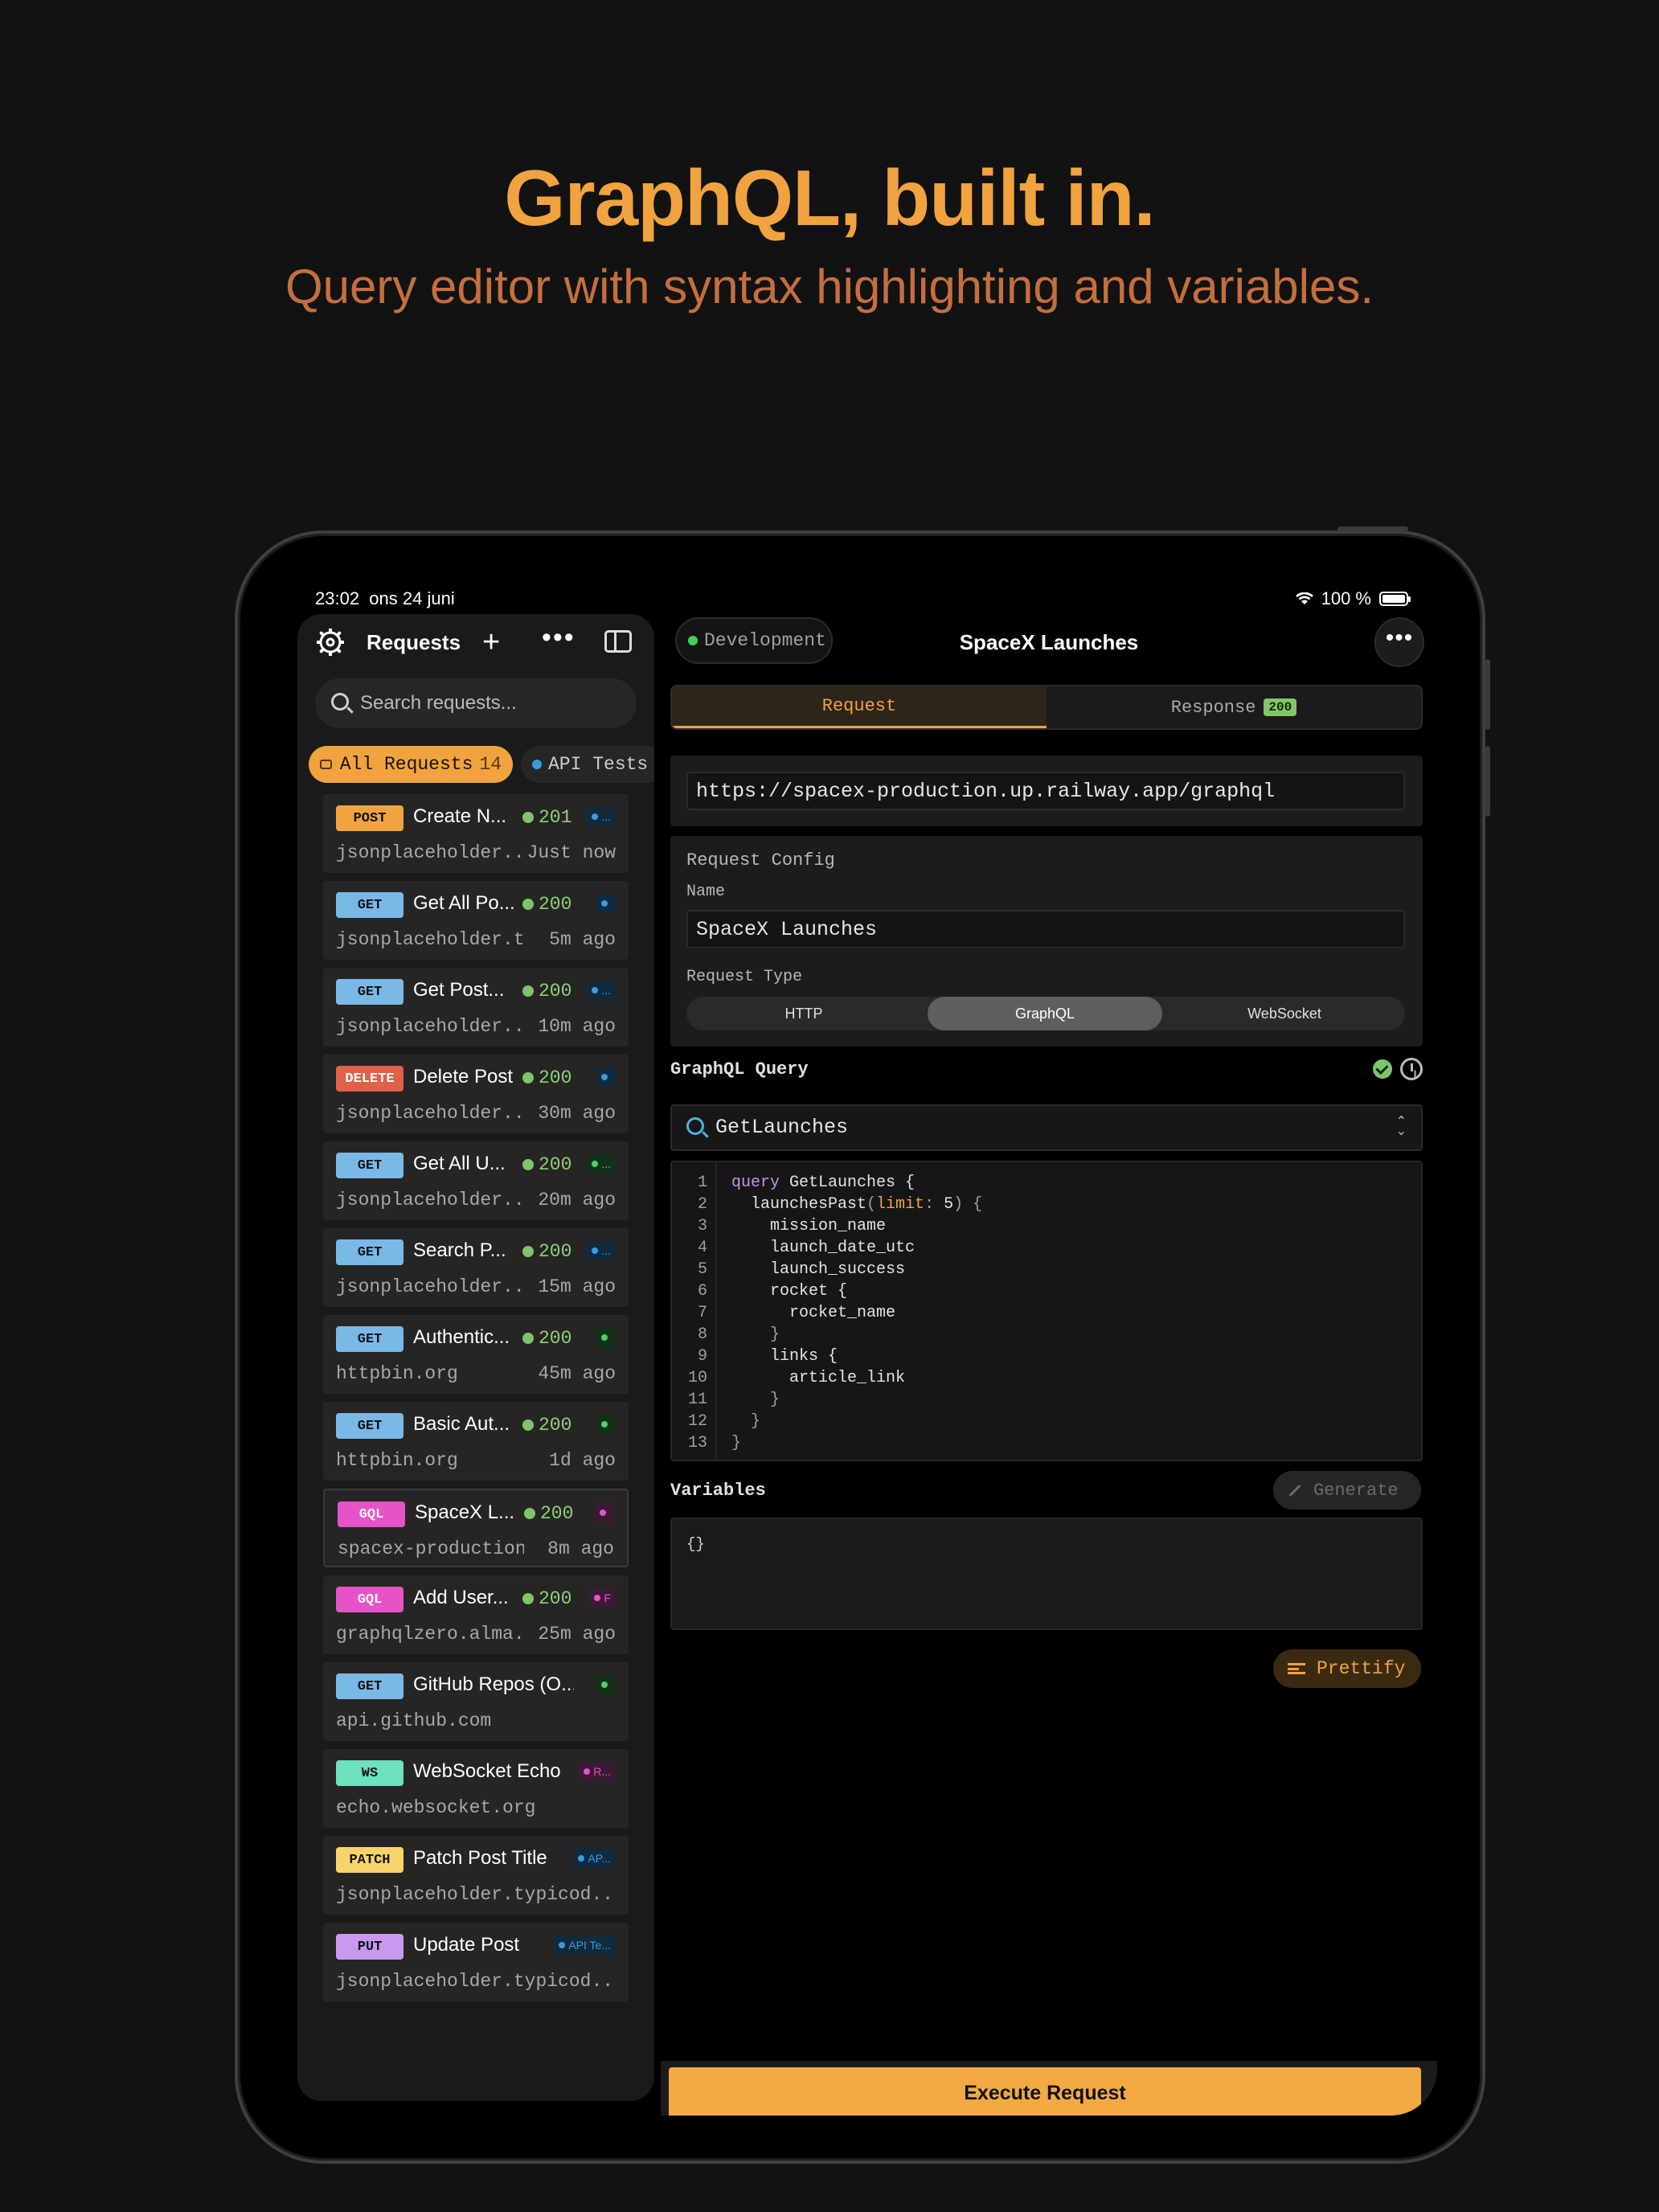 Image resolution: width=1659 pixels, height=2212 pixels. What do you see at coordinates (1049, 642) in the screenshot?
I see `request-title: SpaceX Launches` at bounding box center [1049, 642].